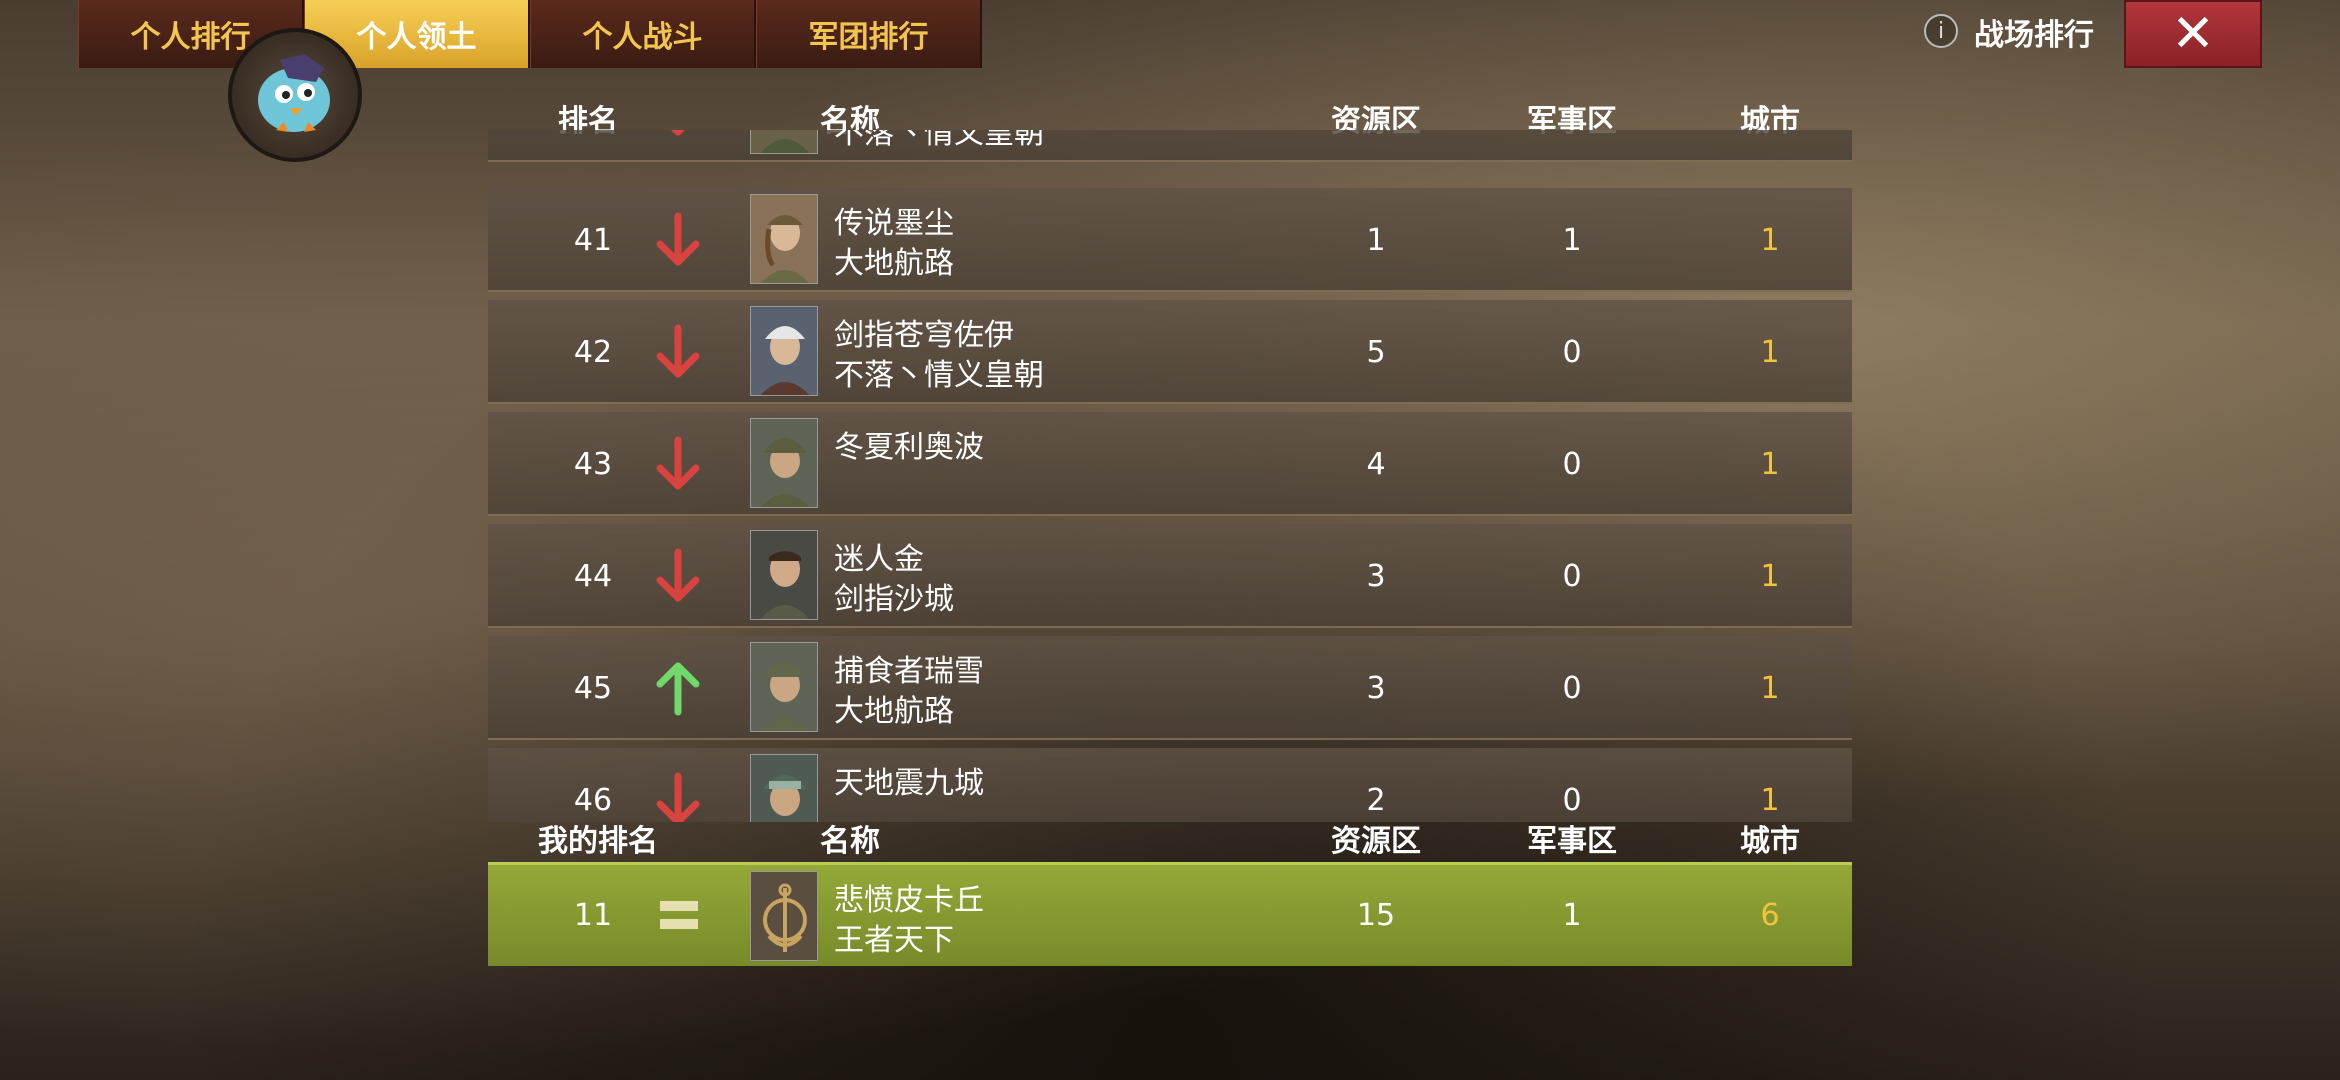 This screenshot has height=1080, width=2340. I want to click on my-ranking-header: 我的排名 名称 资源区 军事区 城市, so click(1170, 835).